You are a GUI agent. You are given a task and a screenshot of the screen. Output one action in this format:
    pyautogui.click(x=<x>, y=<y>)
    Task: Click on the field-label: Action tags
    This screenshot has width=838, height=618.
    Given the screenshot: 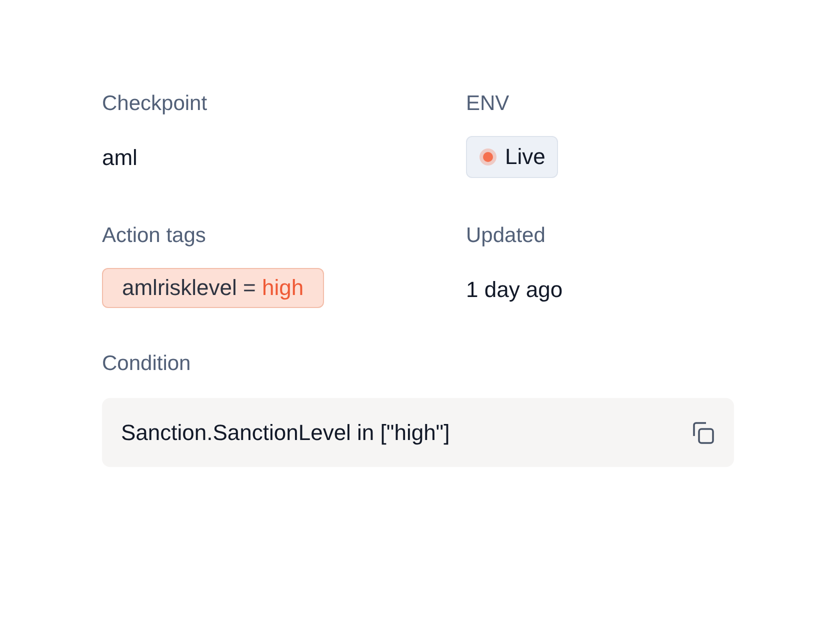 What is the action you would take?
    pyautogui.click(x=154, y=236)
    